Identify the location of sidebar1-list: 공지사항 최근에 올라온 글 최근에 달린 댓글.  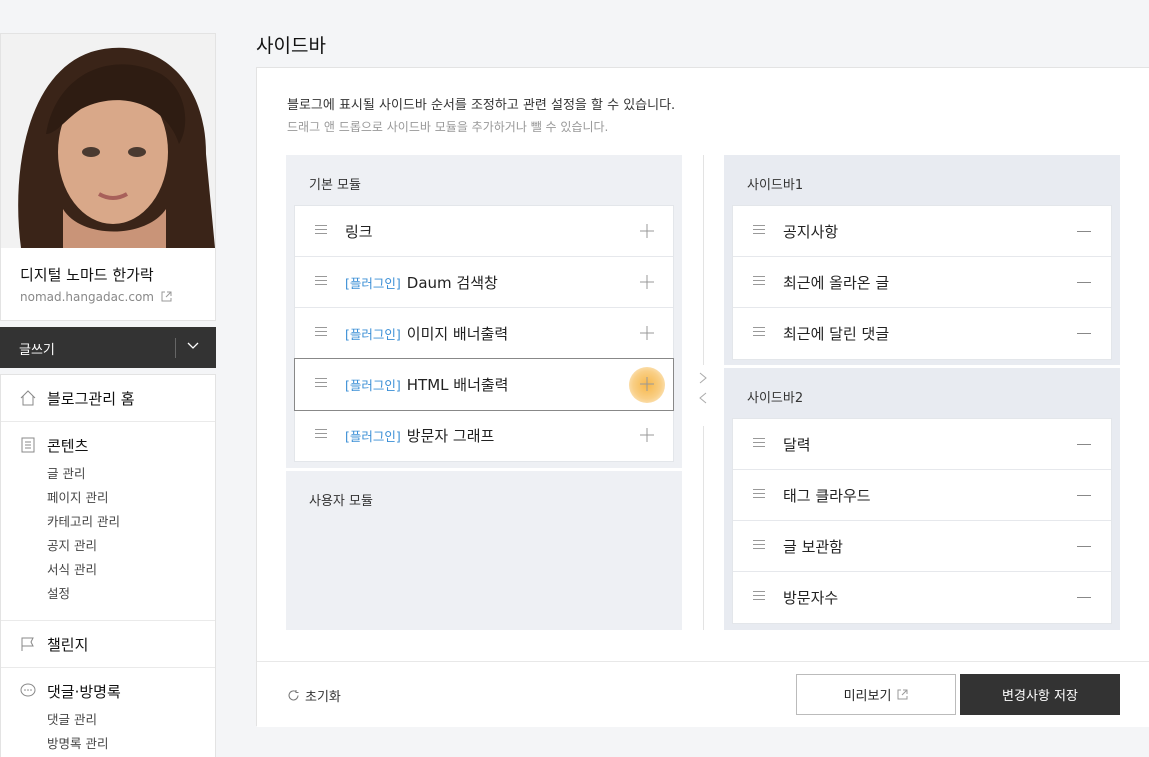
(922, 282).